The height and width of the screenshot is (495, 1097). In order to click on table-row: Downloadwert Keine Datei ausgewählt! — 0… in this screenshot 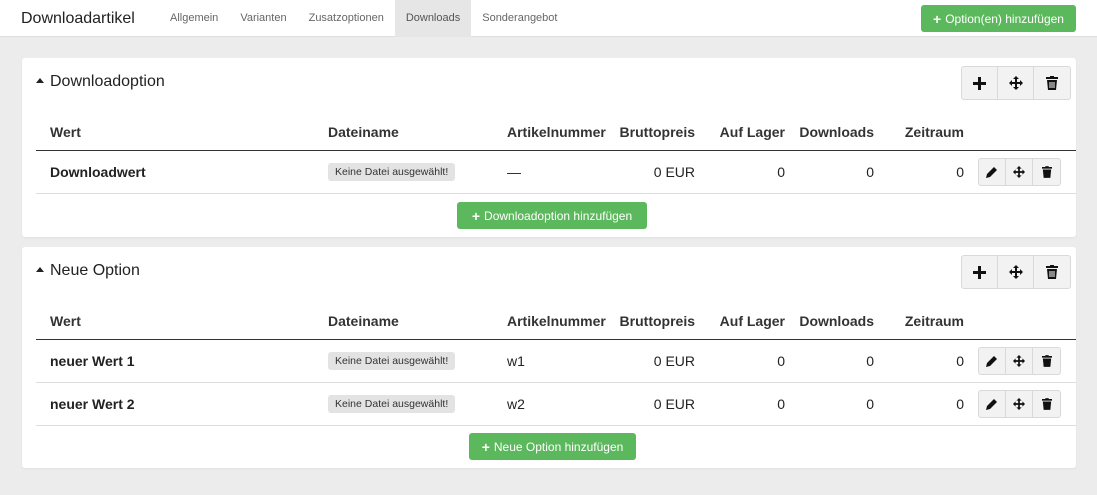, I will do `click(556, 172)`.